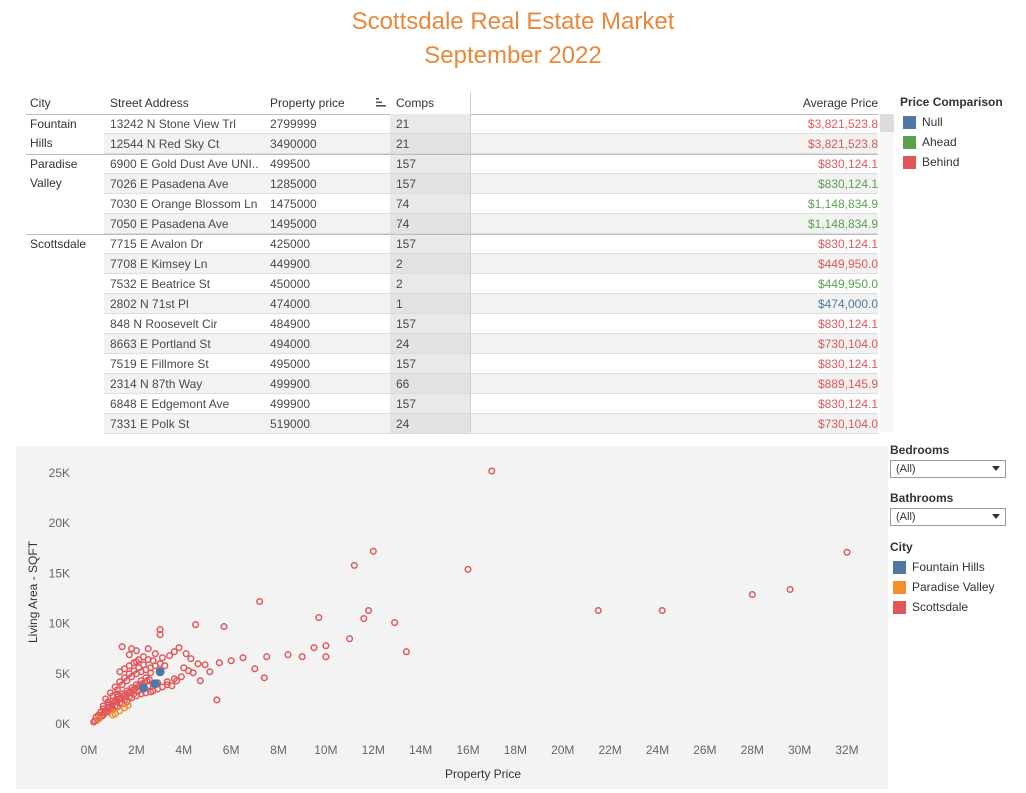  Describe the element at coordinates (513, 21) in the screenshot. I see `dashboard-title-line1: Scottsdale Real Estate Market` at that location.